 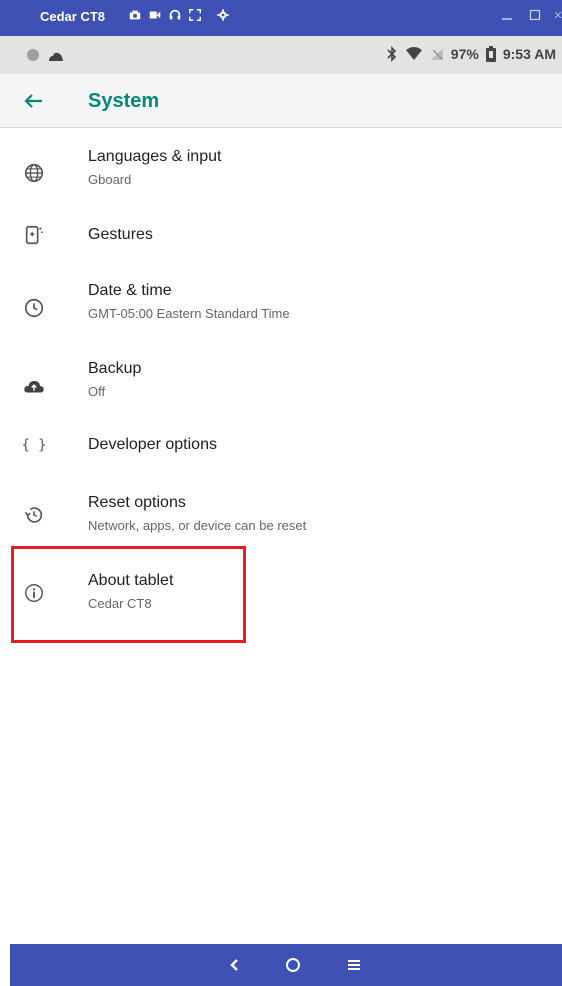 What do you see at coordinates (234, 965) in the screenshot?
I see `nav-back-icon` at bounding box center [234, 965].